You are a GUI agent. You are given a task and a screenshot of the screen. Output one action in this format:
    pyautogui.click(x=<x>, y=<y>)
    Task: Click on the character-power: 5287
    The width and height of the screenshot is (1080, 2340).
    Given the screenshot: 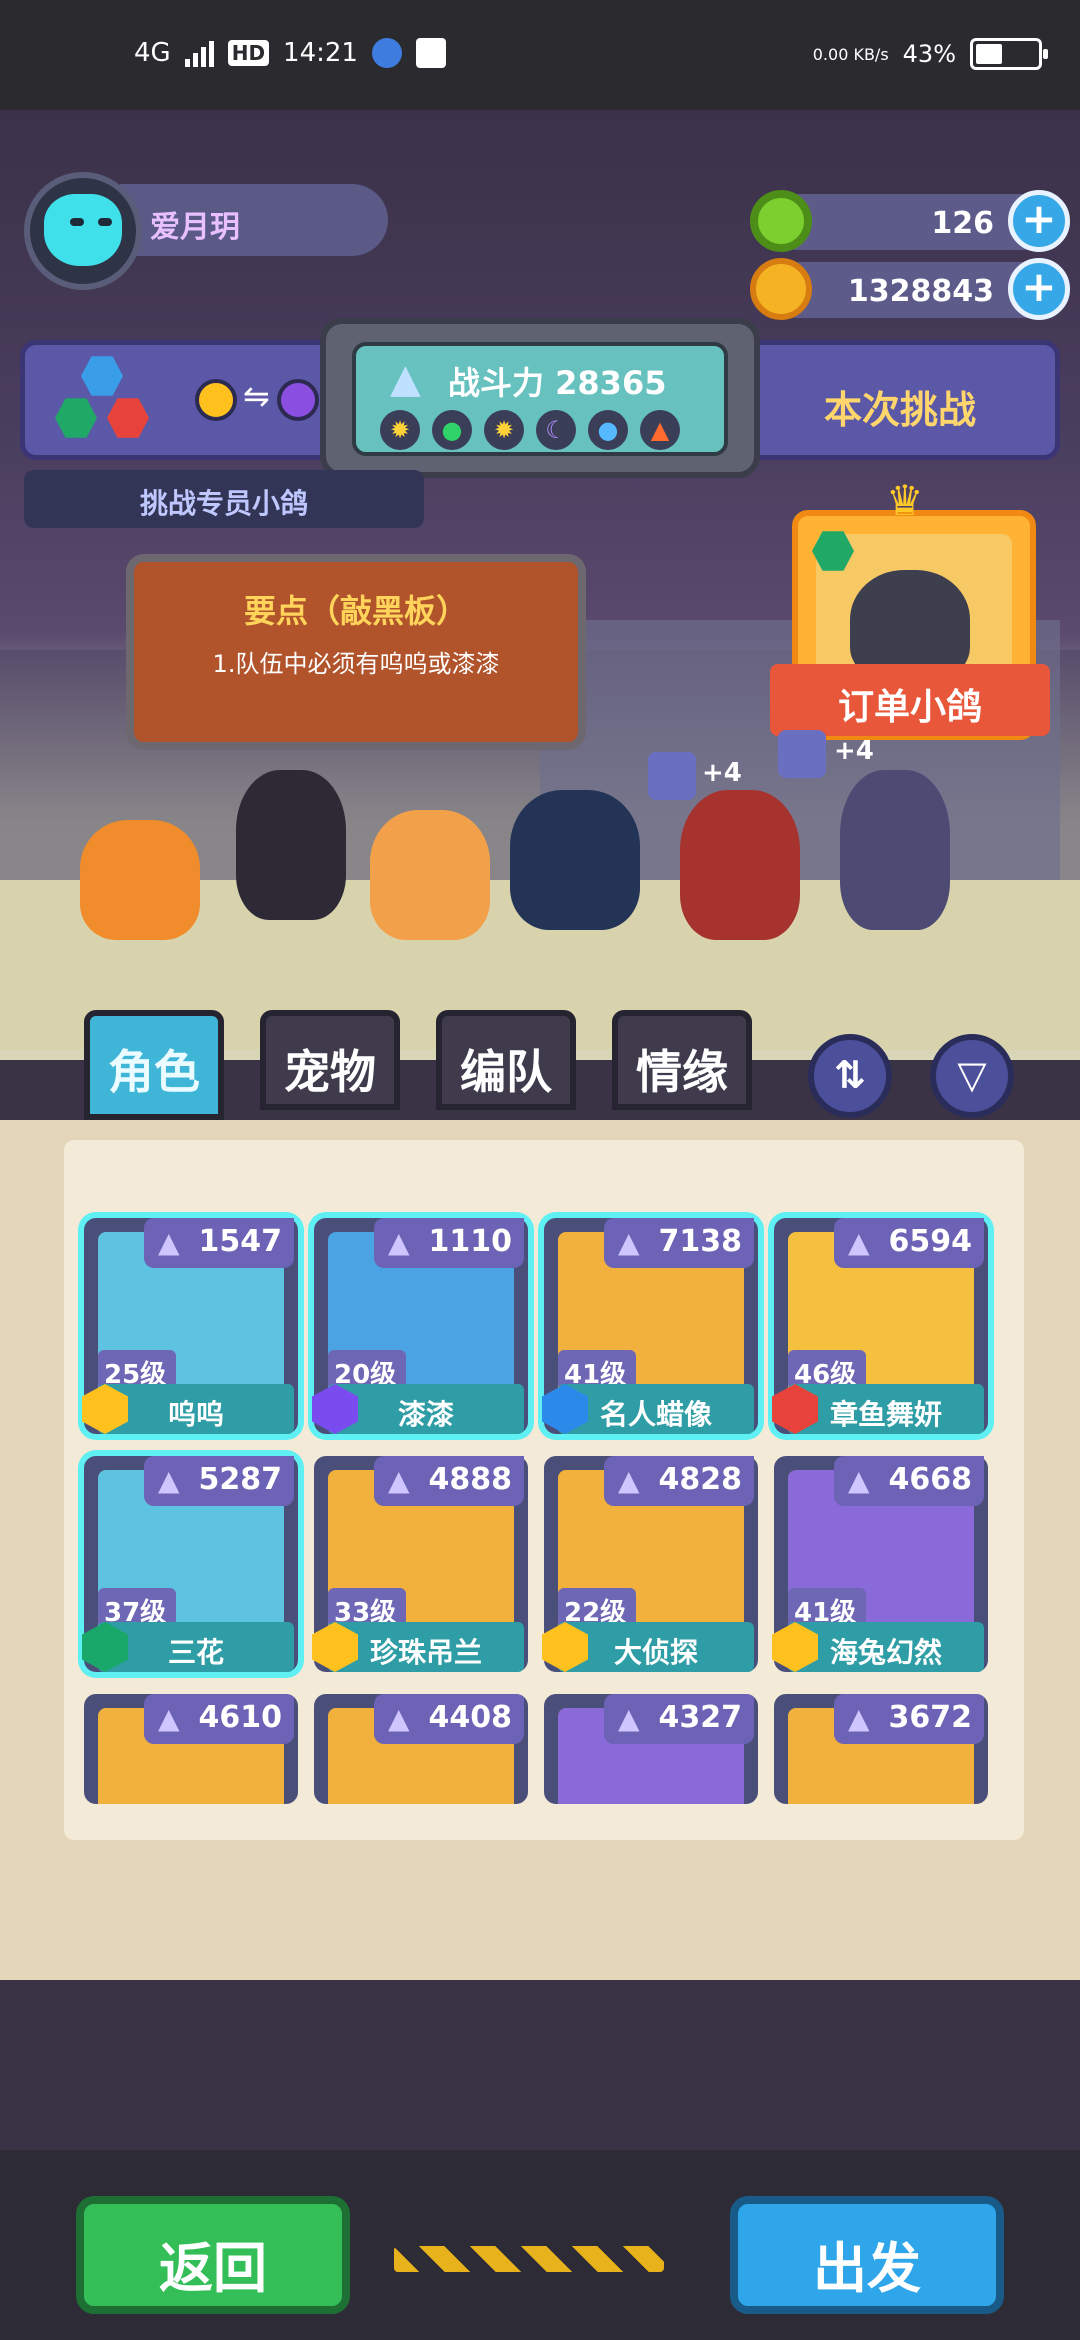 What is the action you would take?
    pyautogui.click(x=219, y=1481)
    